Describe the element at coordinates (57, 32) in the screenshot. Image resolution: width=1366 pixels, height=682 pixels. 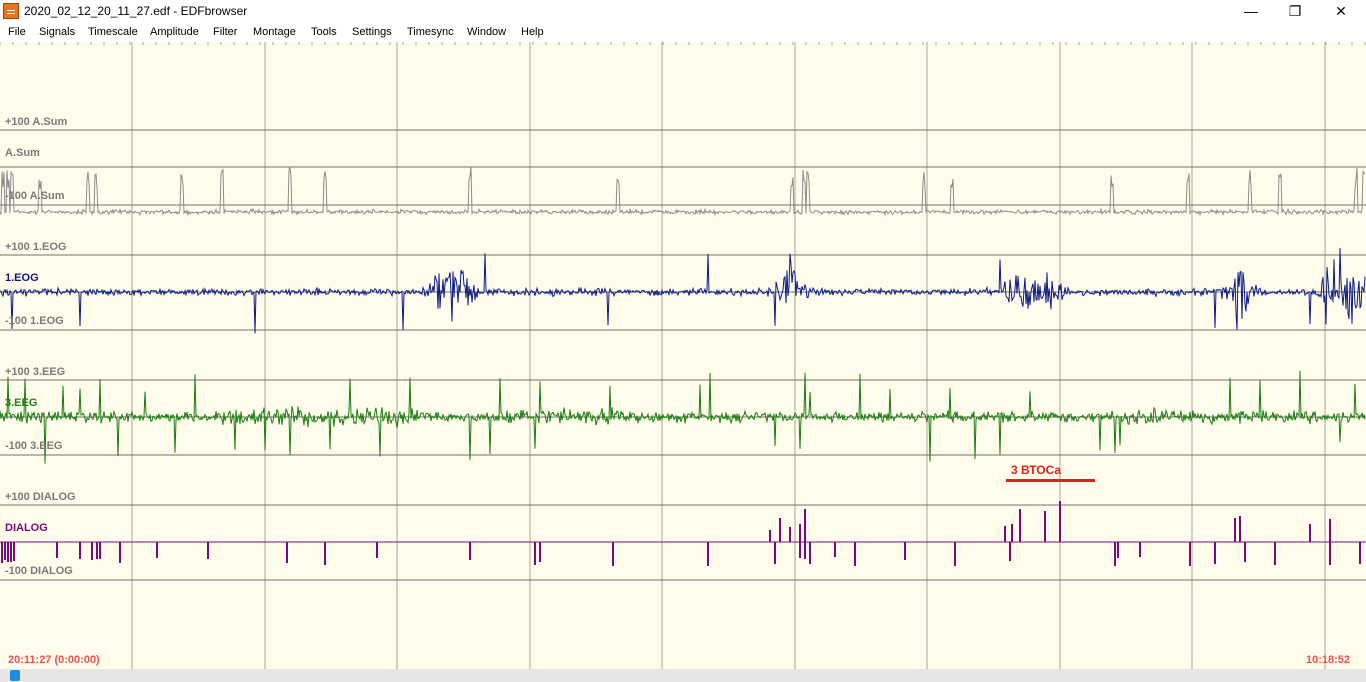
I see `menu-signals: Signals` at that location.